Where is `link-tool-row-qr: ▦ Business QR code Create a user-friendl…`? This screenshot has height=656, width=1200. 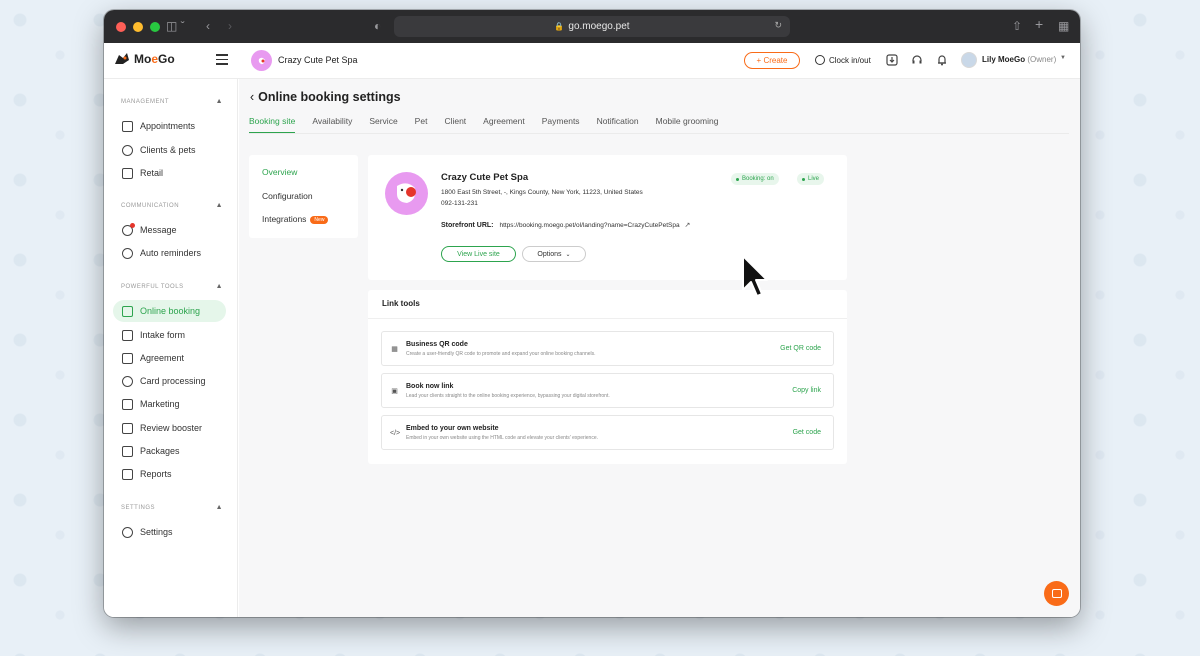
link-tool-row-qr: ▦ Business QR code Create a user-friendl… is located at coordinates (607, 348).